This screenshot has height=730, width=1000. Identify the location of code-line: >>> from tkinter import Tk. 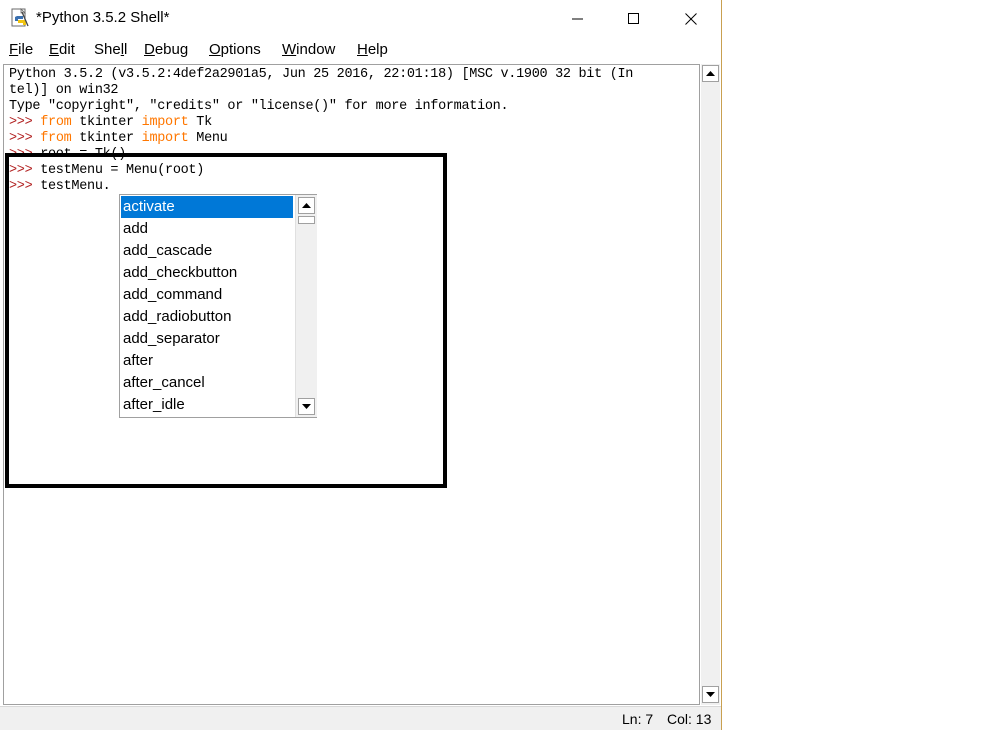
(110, 122).